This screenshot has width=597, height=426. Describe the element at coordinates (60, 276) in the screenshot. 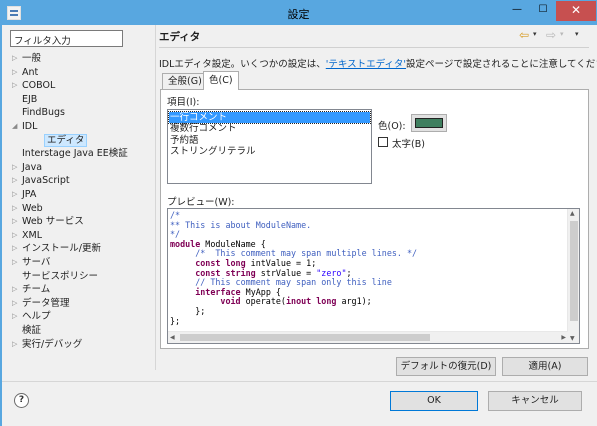

I see `tree-item-label: サービスポリシー` at that location.